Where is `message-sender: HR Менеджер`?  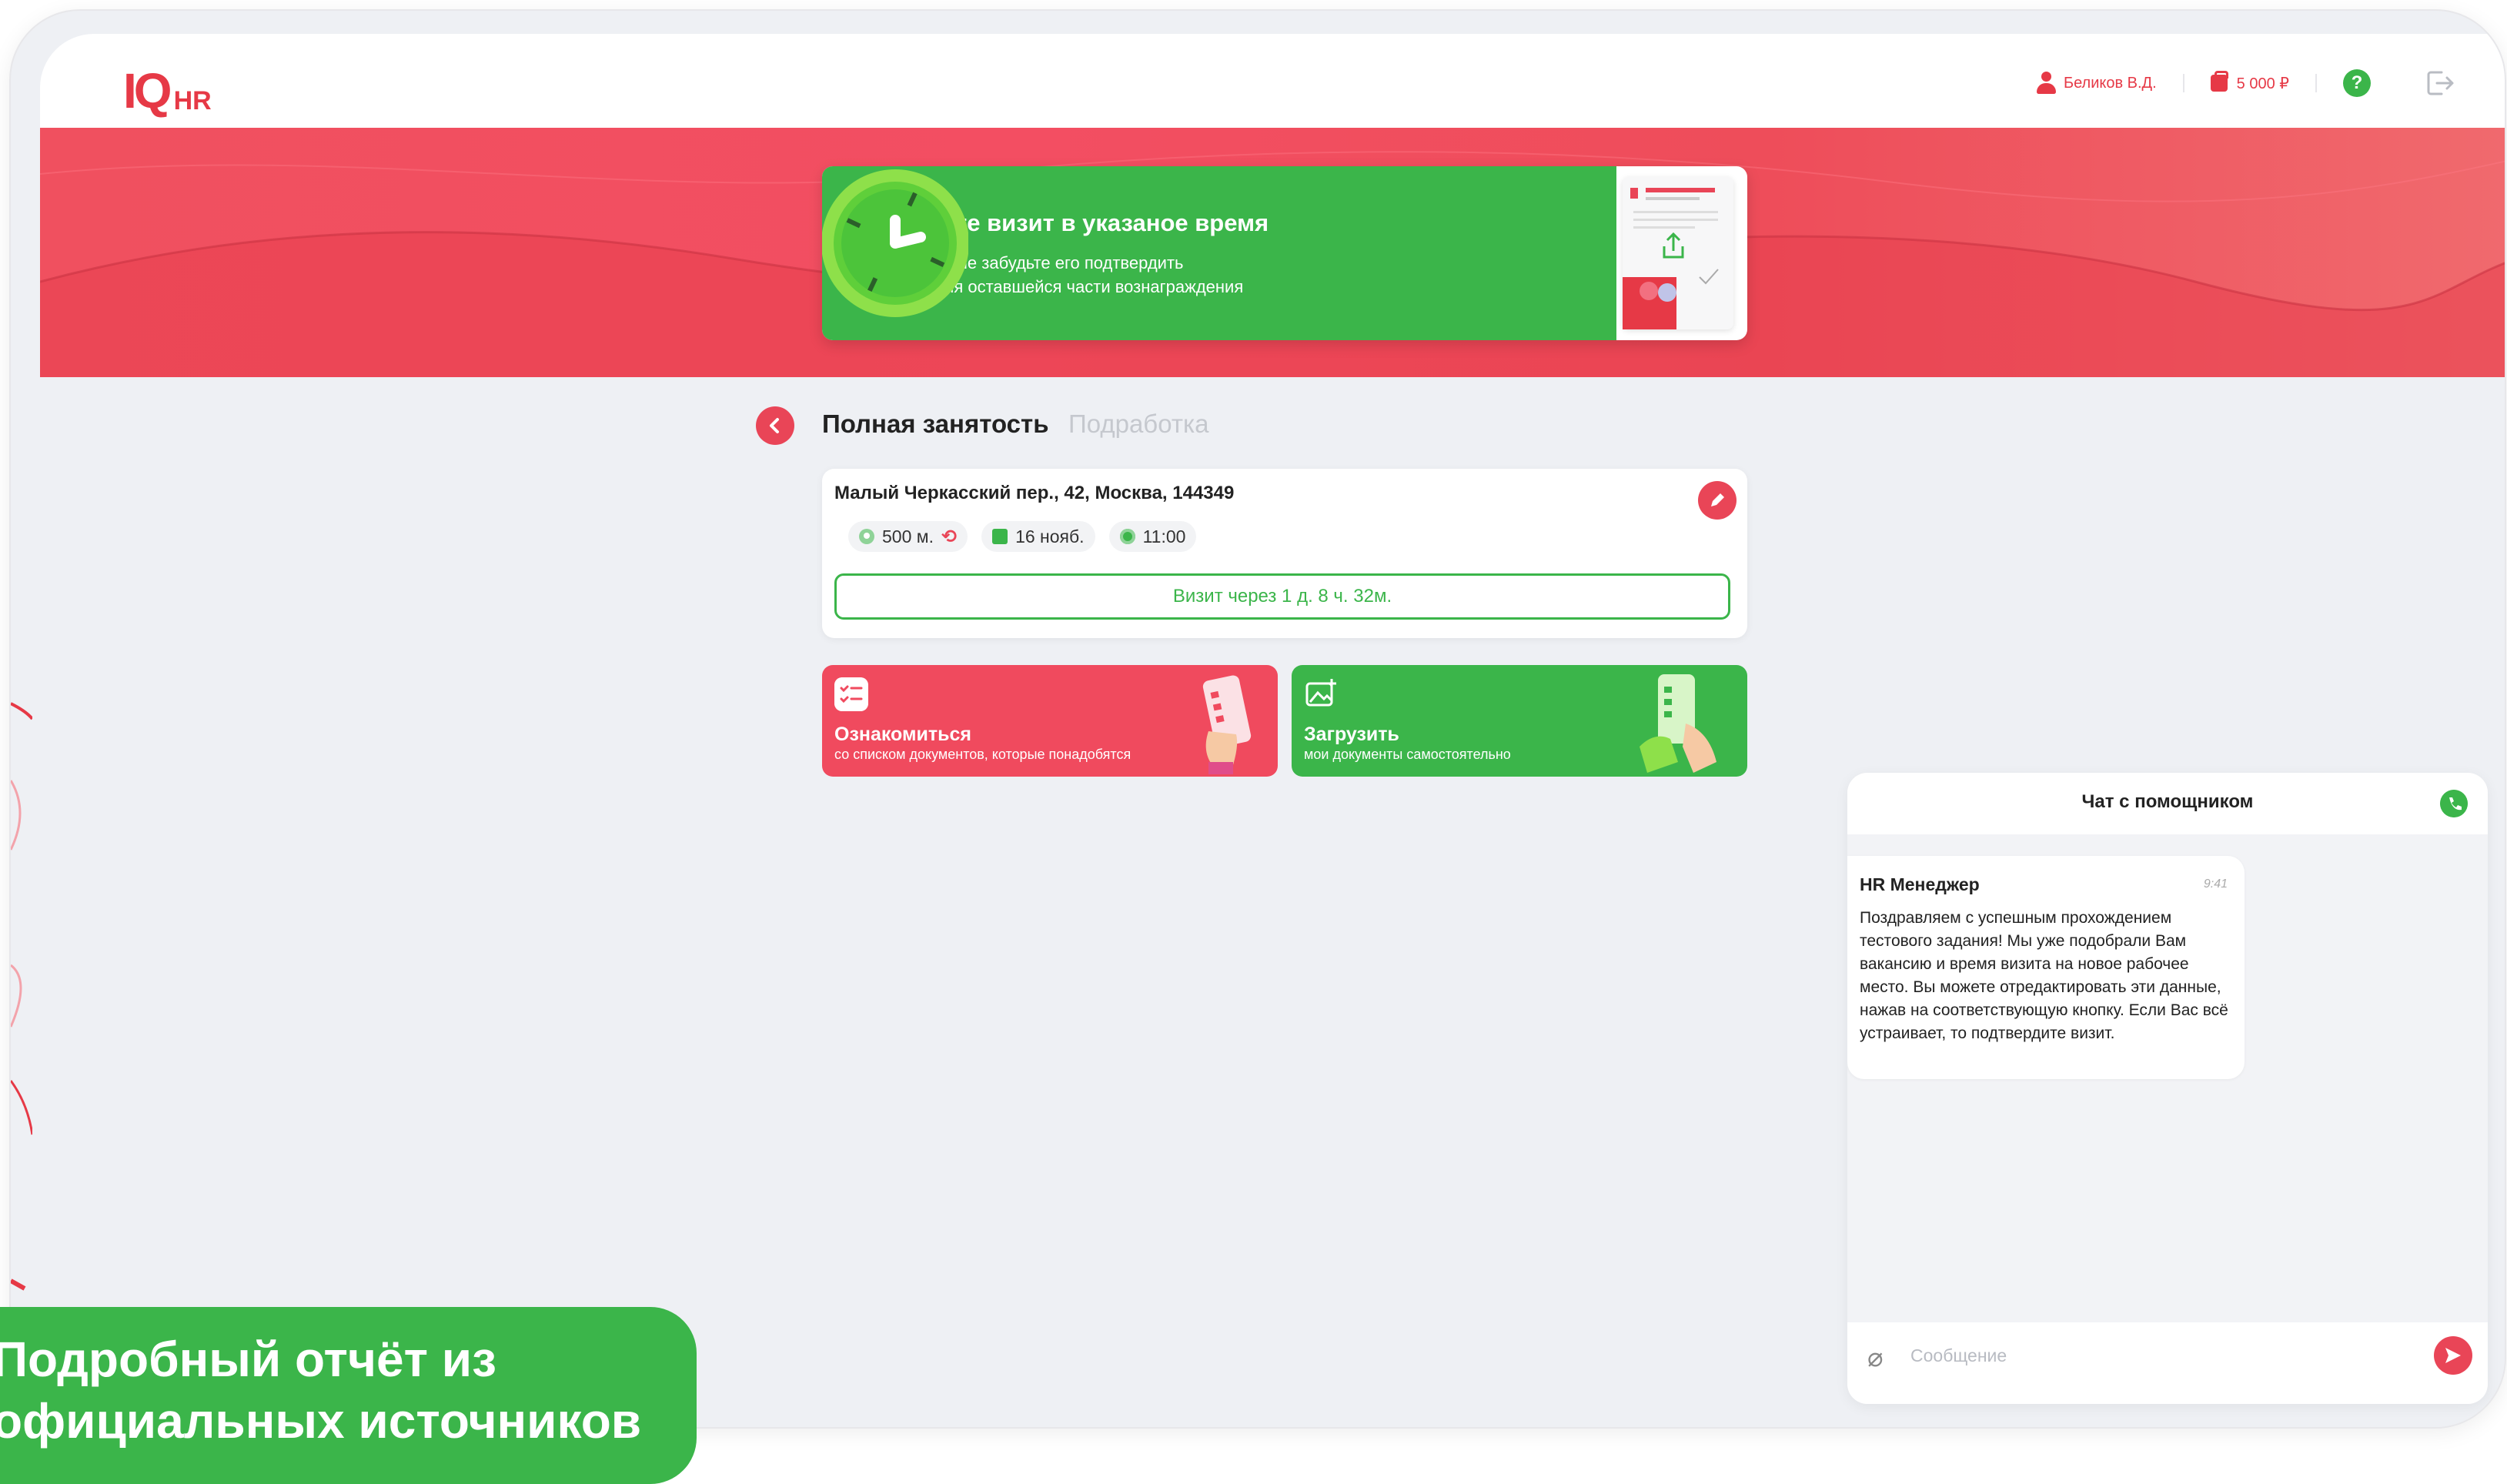
message-sender: HR Менеджер is located at coordinates (1920, 884).